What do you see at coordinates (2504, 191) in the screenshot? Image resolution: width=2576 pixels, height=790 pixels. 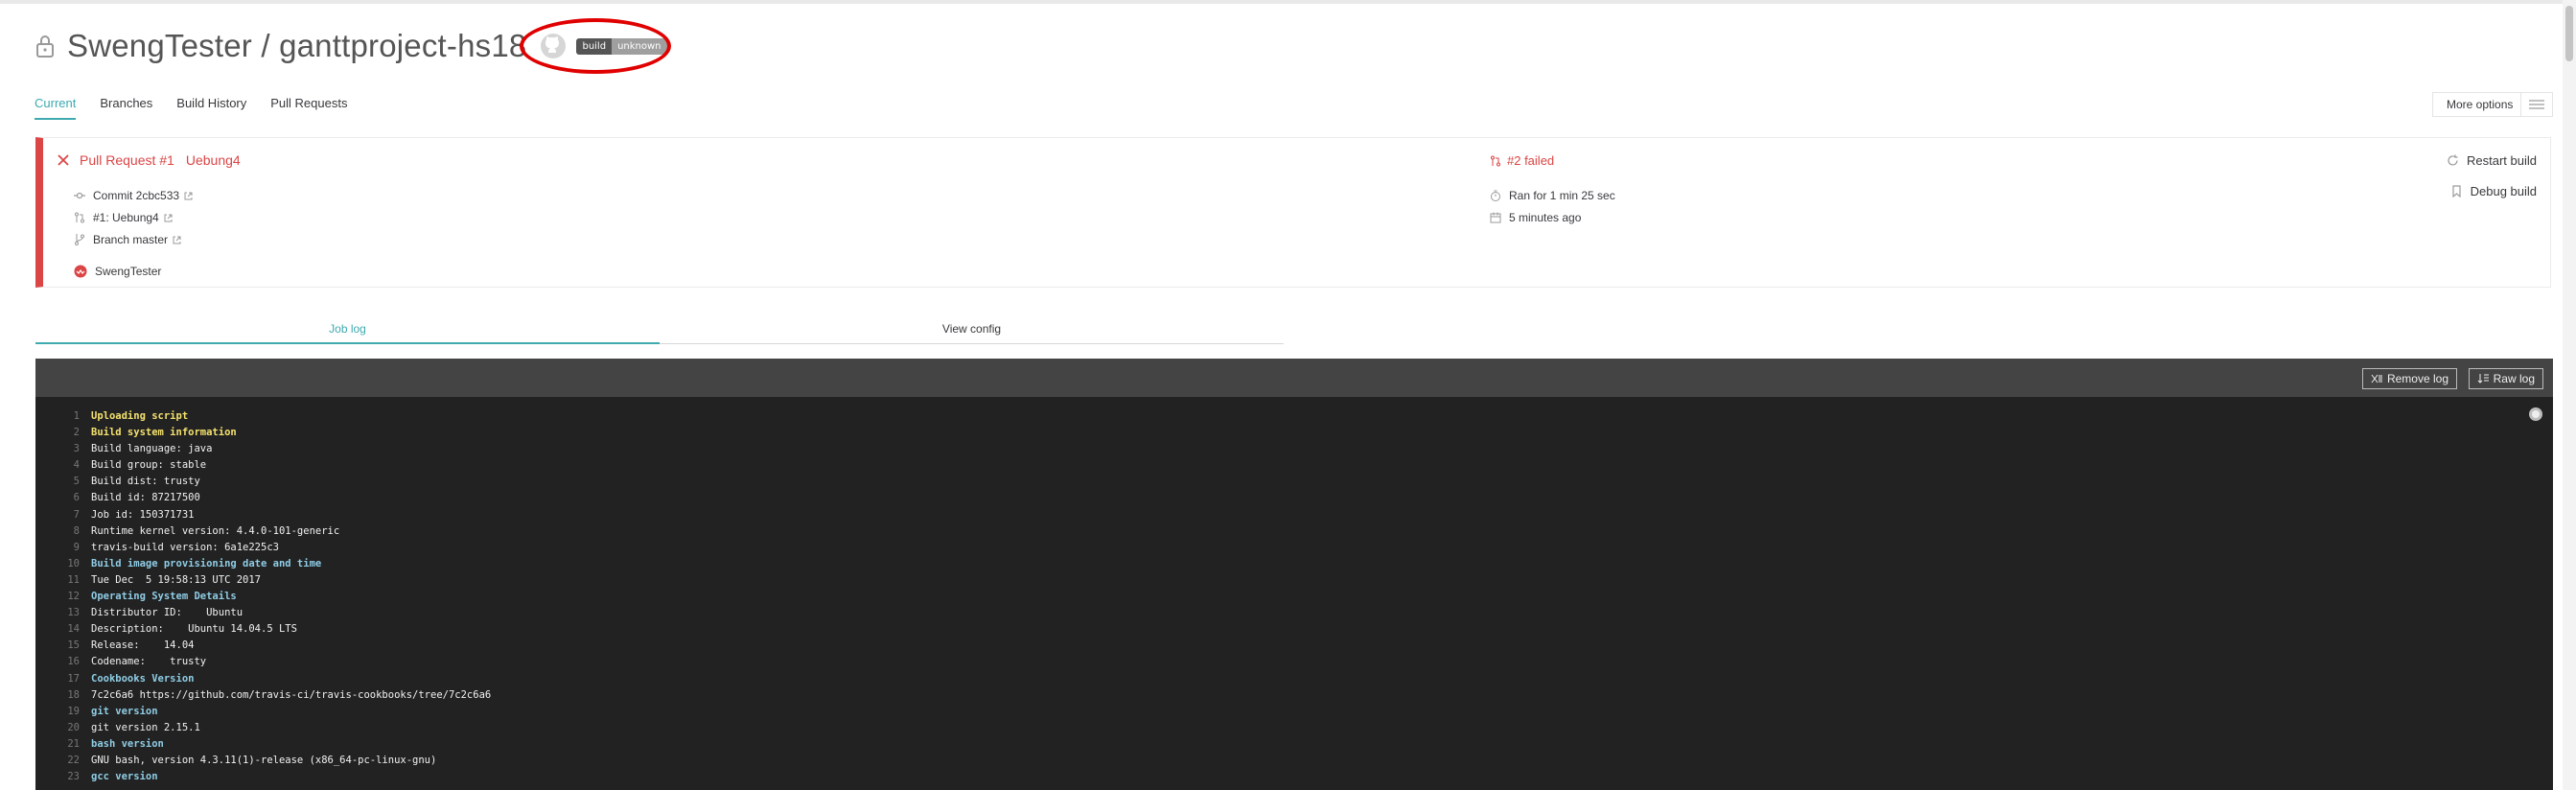 I see `debug-build-label: Debug build` at bounding box center [2504, 191].